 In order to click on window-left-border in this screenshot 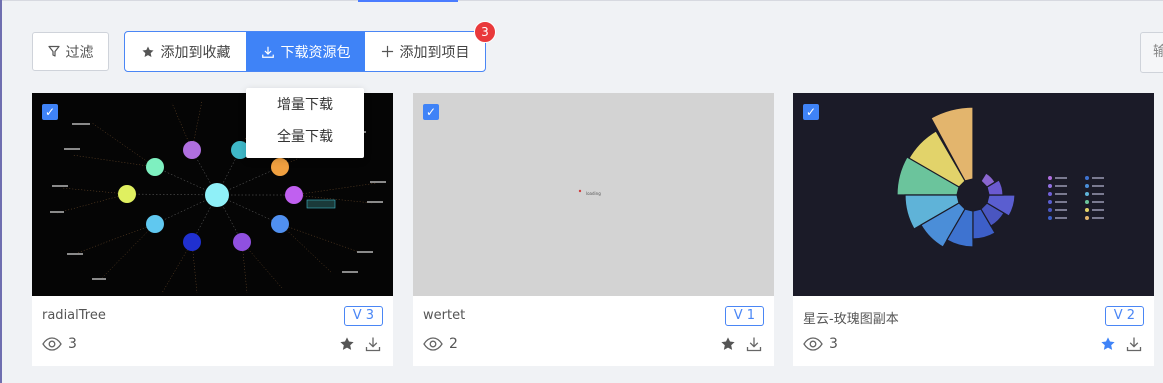, I will do `click(1, 191)`.